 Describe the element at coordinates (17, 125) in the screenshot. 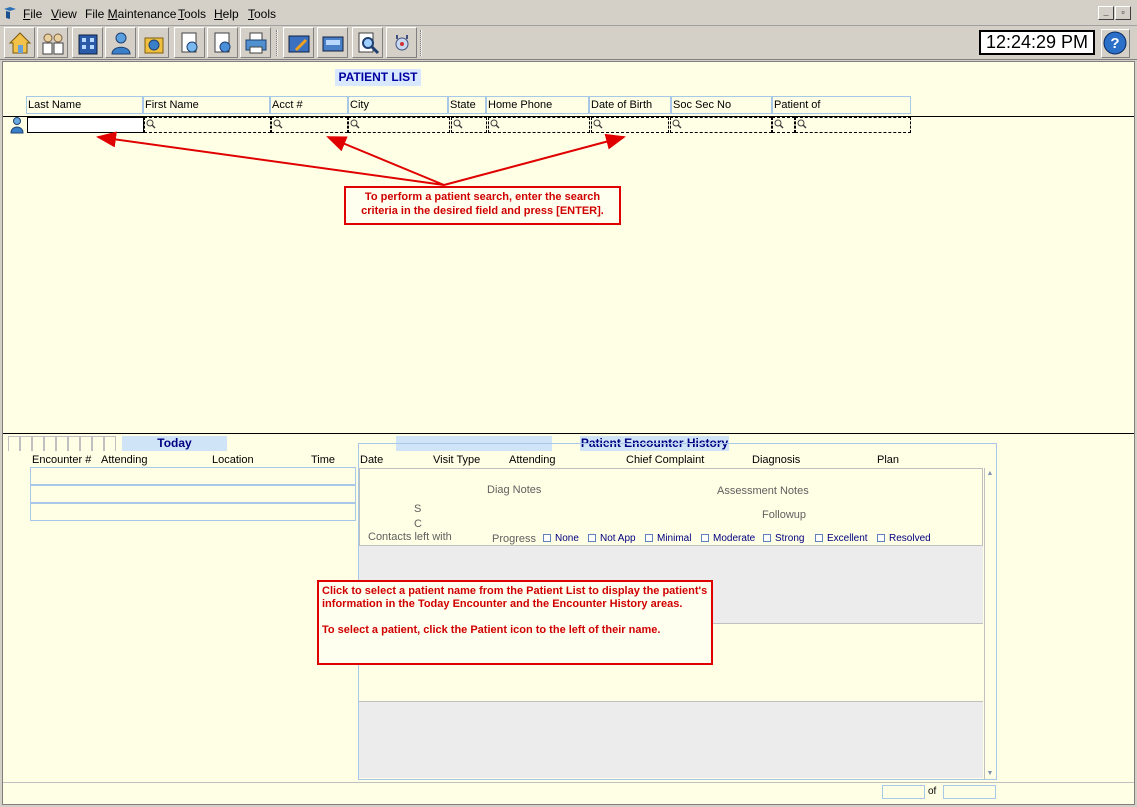

I see `patient-icon` at that location.